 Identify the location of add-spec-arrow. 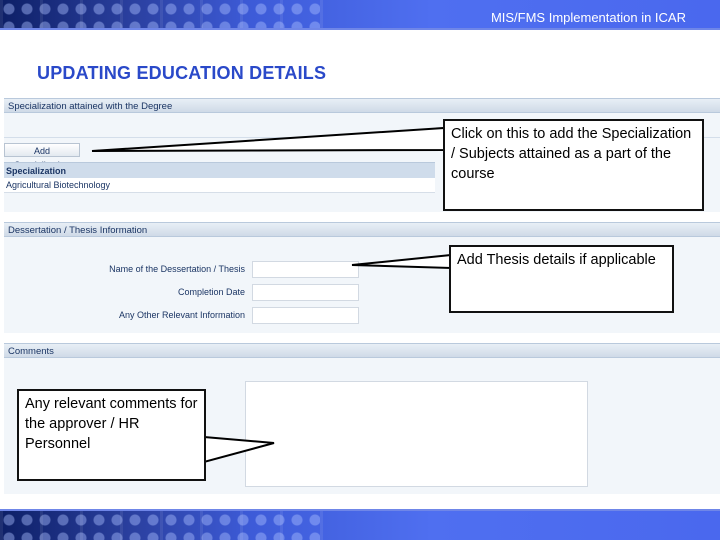
(268, 139).